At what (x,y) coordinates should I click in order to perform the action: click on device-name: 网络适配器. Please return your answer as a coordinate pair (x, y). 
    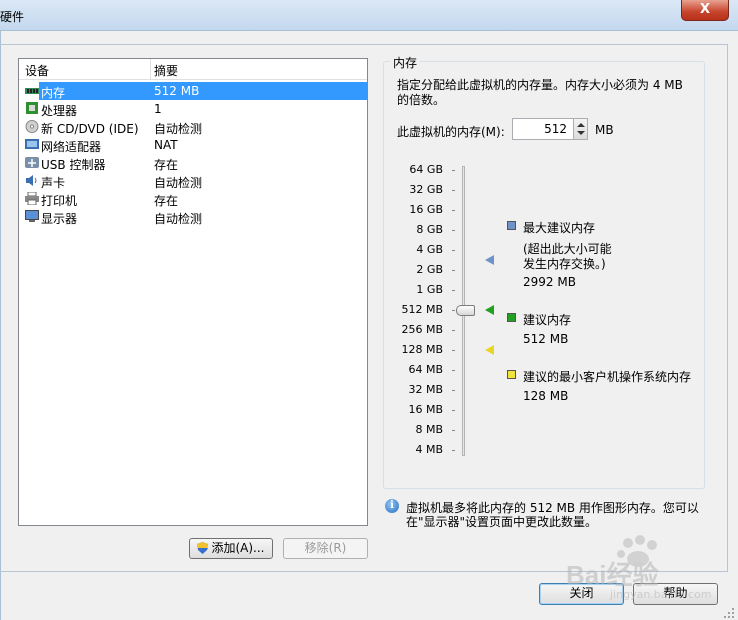
    Looking at the image, I should click on (71, 147).